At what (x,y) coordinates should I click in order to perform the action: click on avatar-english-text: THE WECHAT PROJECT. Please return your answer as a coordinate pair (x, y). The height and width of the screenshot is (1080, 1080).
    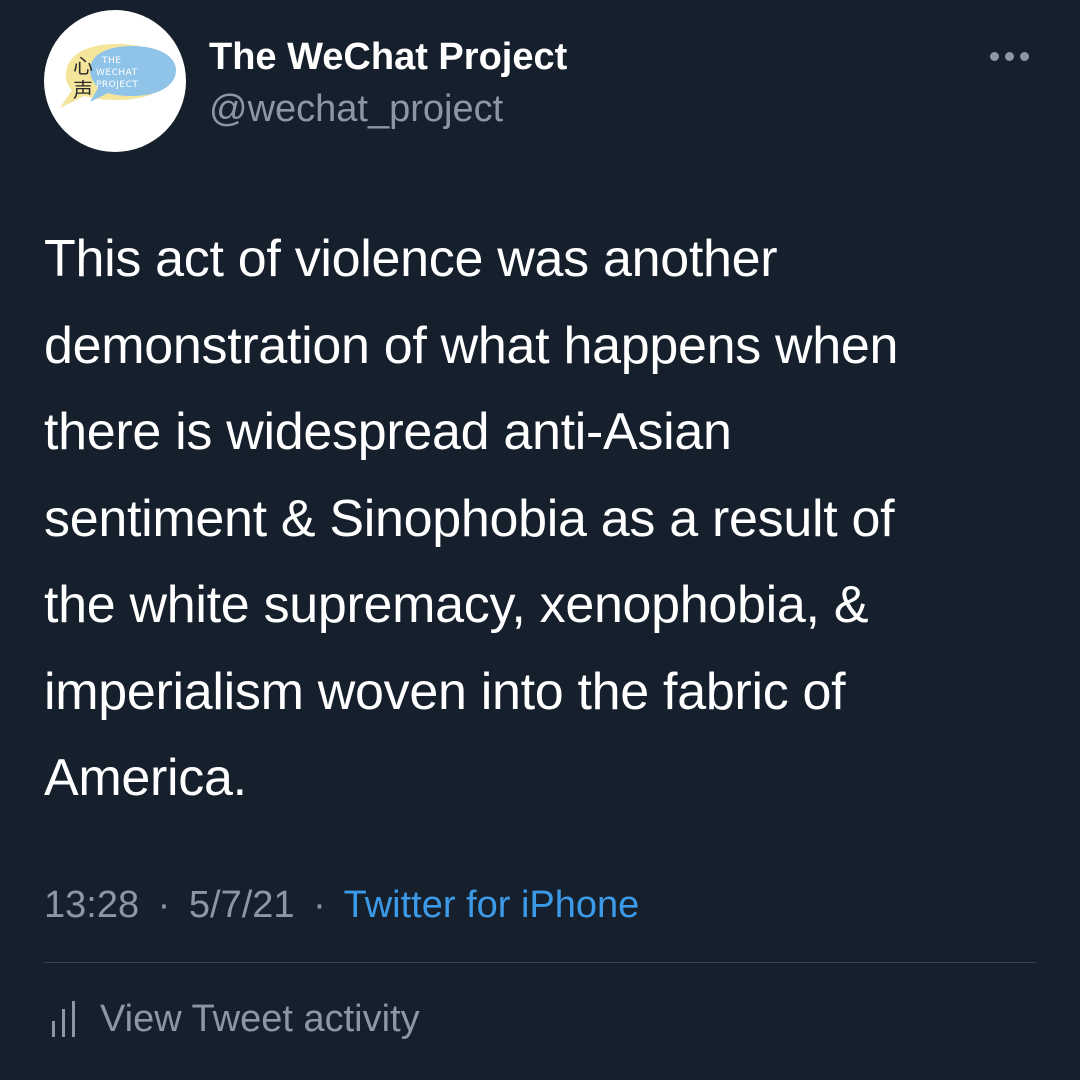
    Looking at the image, I should click on (133, 73).